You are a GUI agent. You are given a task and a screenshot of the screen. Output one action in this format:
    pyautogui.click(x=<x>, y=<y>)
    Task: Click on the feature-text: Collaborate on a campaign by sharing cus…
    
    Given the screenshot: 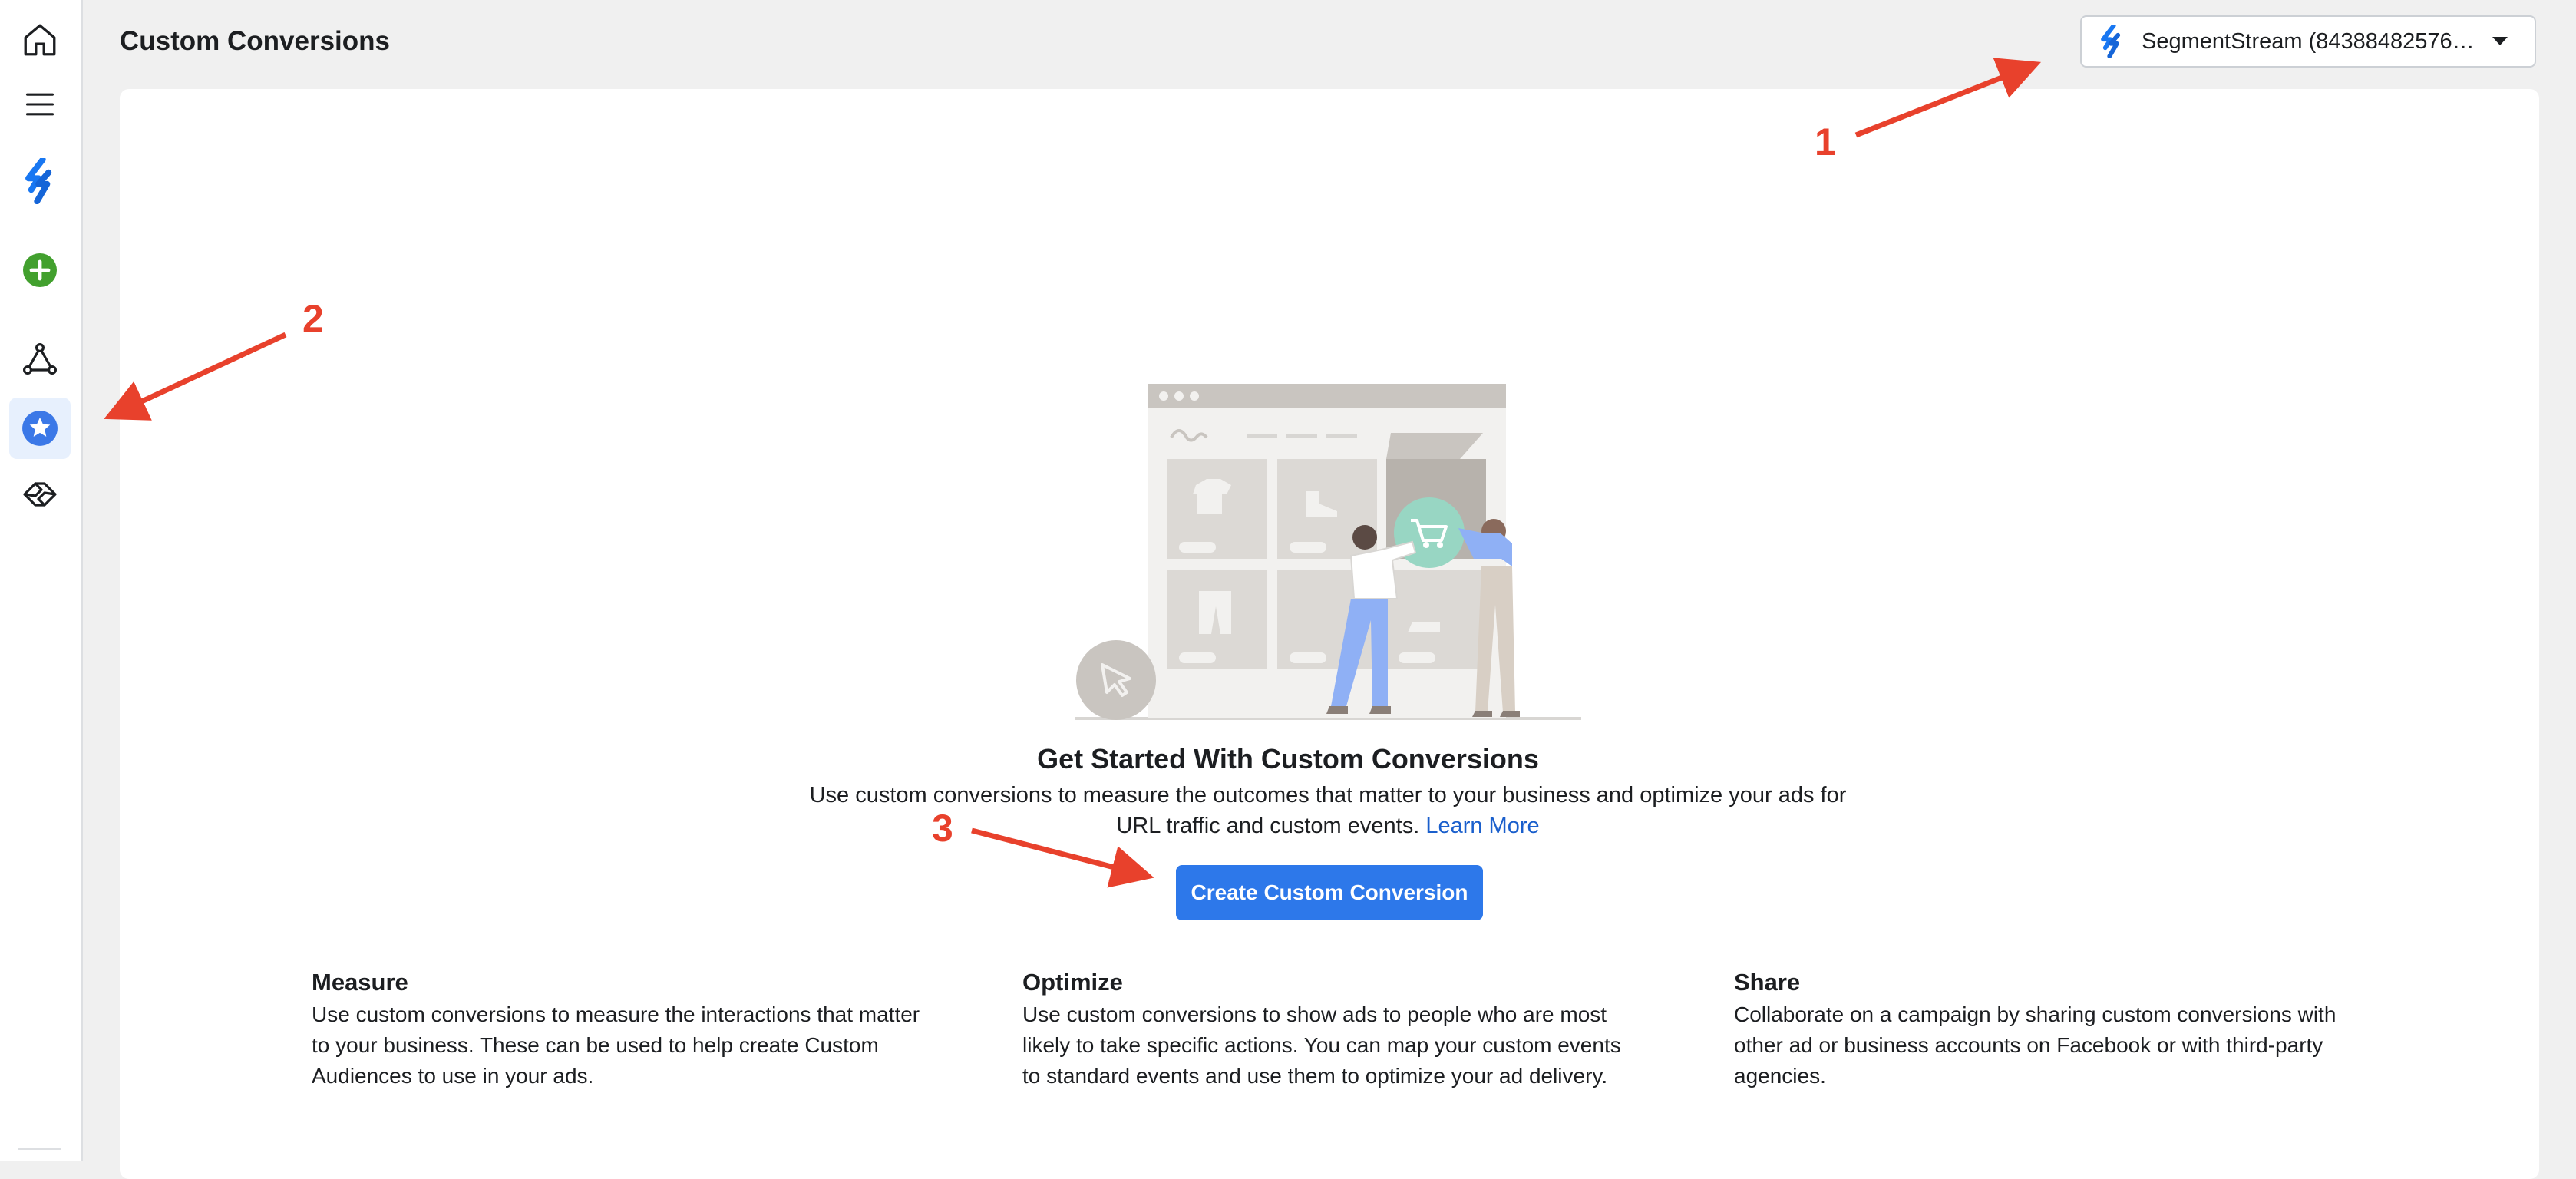 What is the action you would take?
    pyautogui.click(x=2035, y=1045)
    